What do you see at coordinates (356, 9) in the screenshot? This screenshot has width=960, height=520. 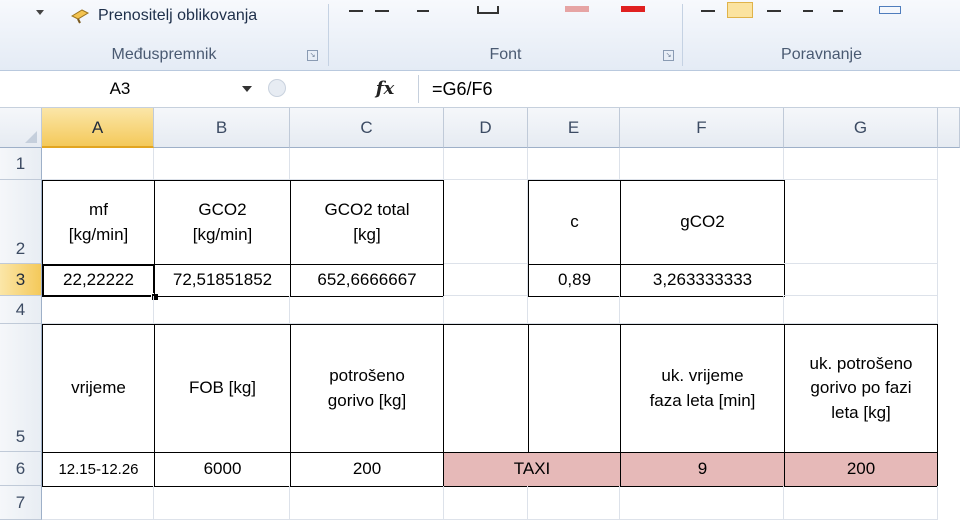 I see `underline-button` at bounding box center [356, 9].